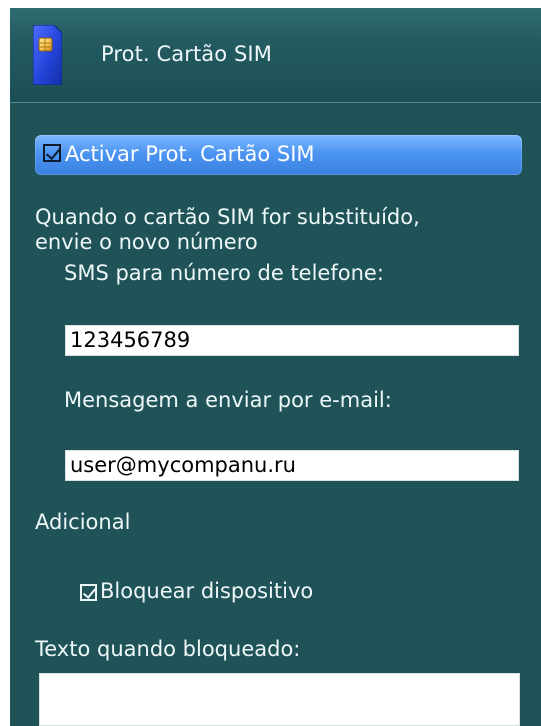  I want to click on lock-text-field, so click(279, 699).